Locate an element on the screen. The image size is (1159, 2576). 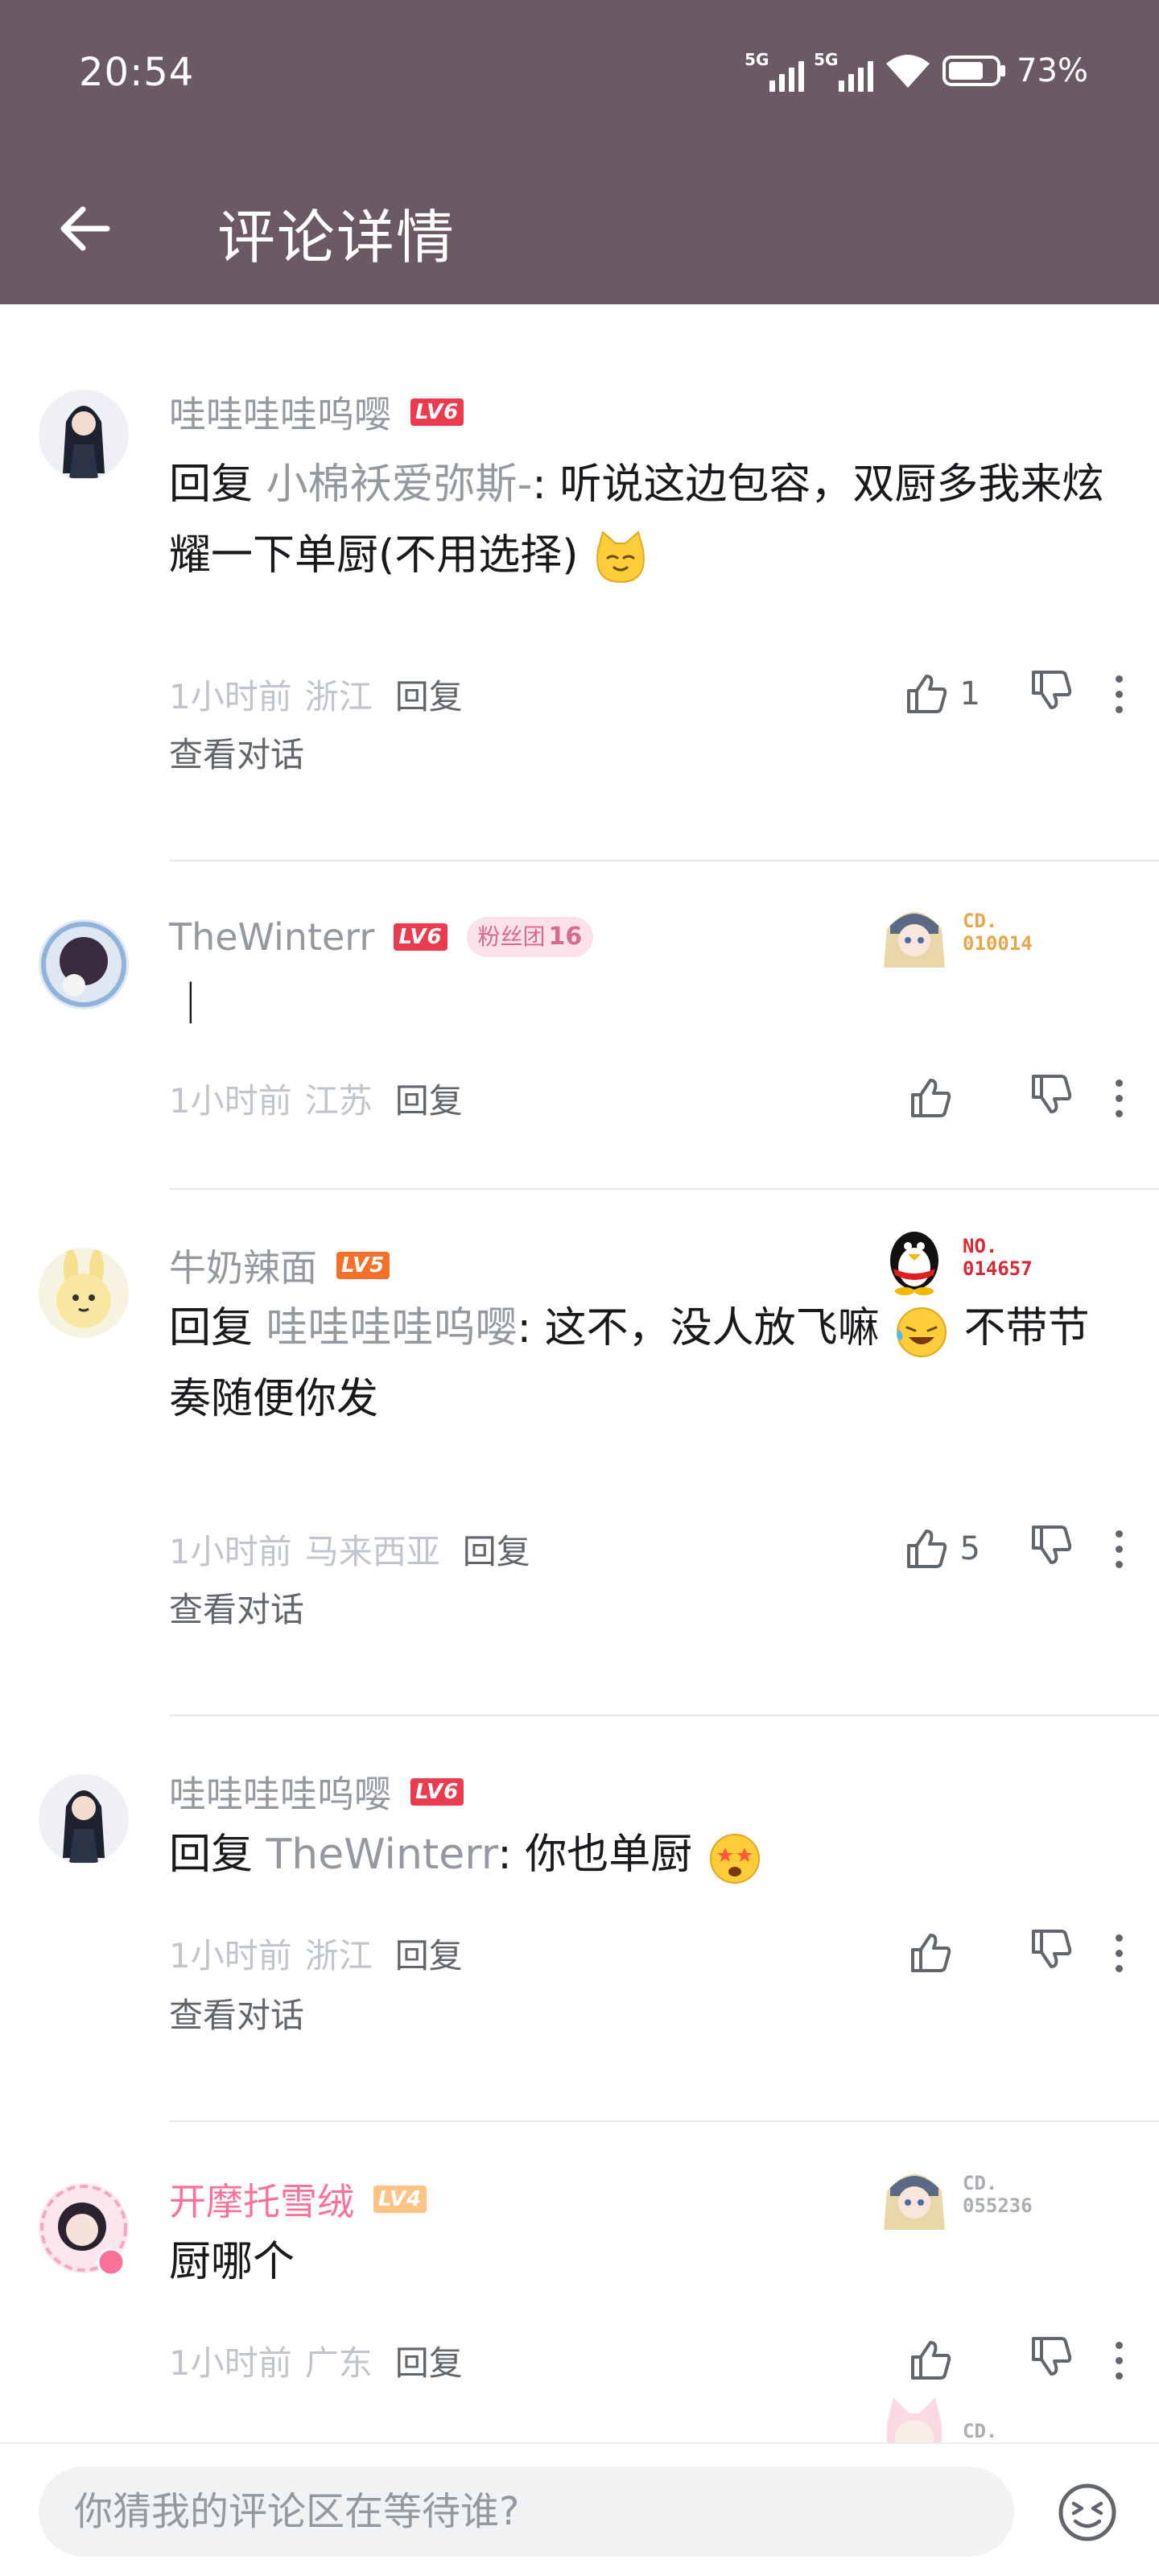
status-icons: 5G 5G 73% is located at coordinates (916, 71).